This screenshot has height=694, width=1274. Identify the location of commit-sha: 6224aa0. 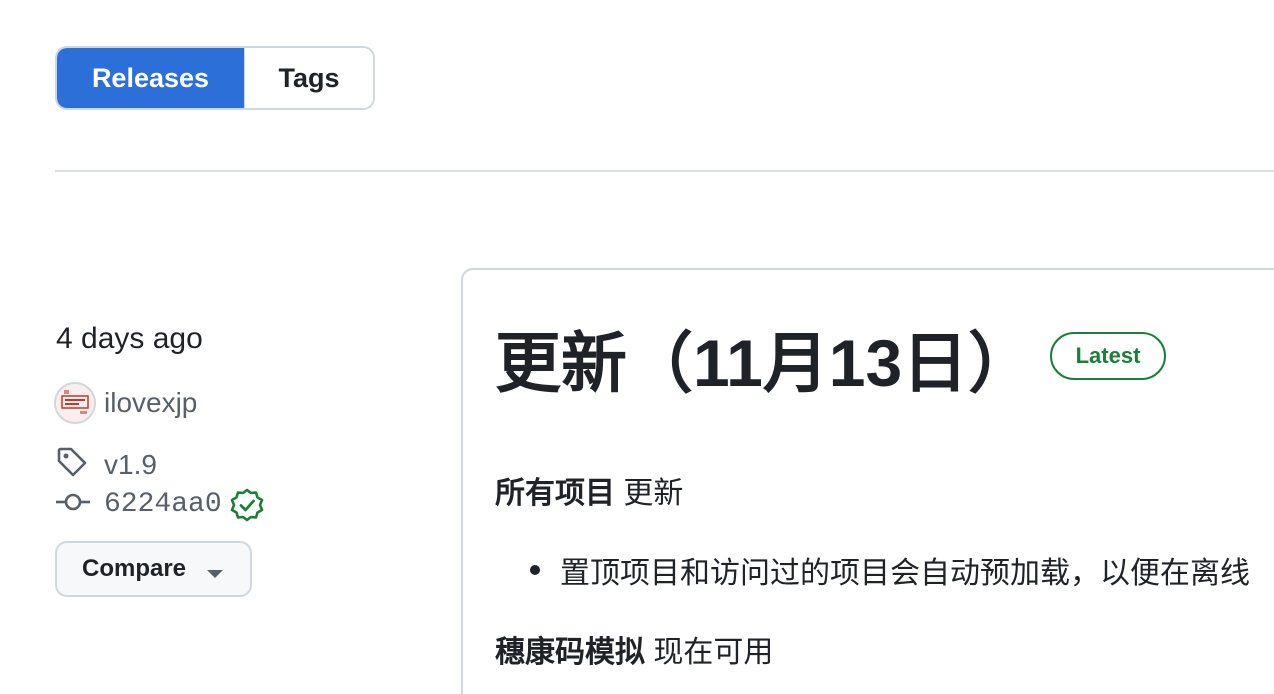
(163, 504).